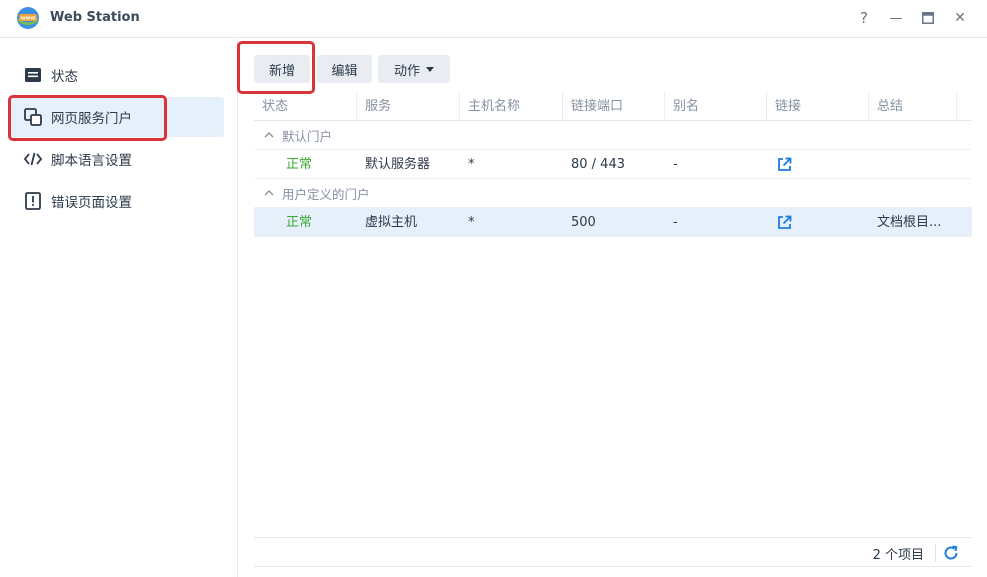 The image size is (987, 577). Describe the element at coordinates (935, 553) in the screenshot. I see `footer-divider` at that location.